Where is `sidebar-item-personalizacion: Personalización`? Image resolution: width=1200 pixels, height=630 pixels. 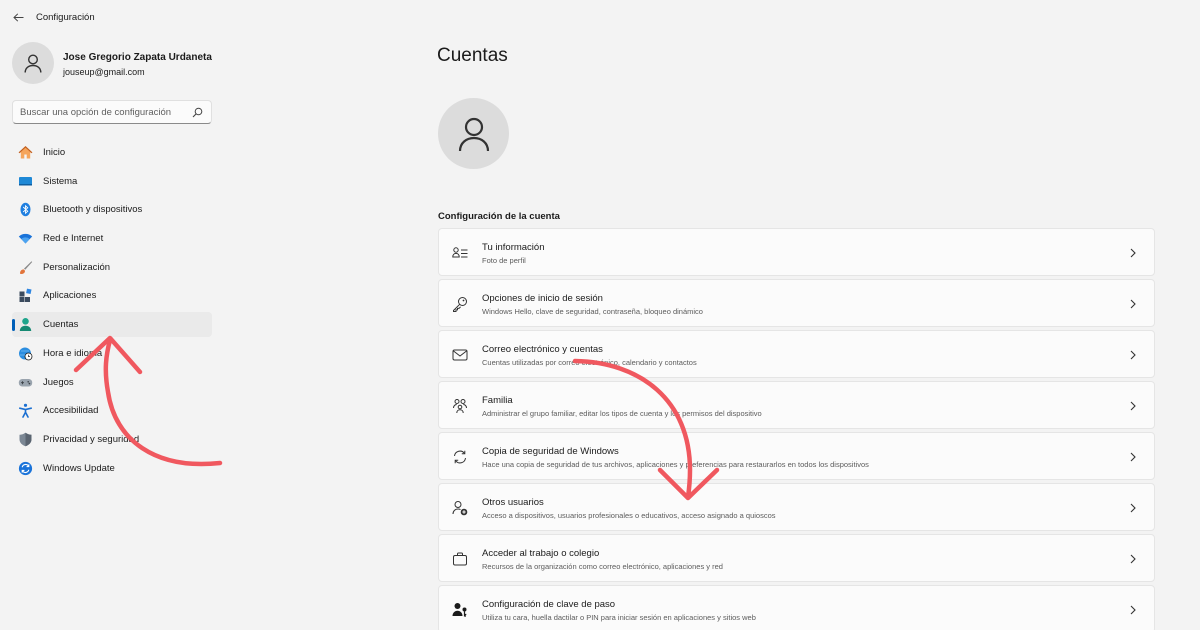 sidebar-item-personalizacion: Personalización is located at coordinates (112, 267).